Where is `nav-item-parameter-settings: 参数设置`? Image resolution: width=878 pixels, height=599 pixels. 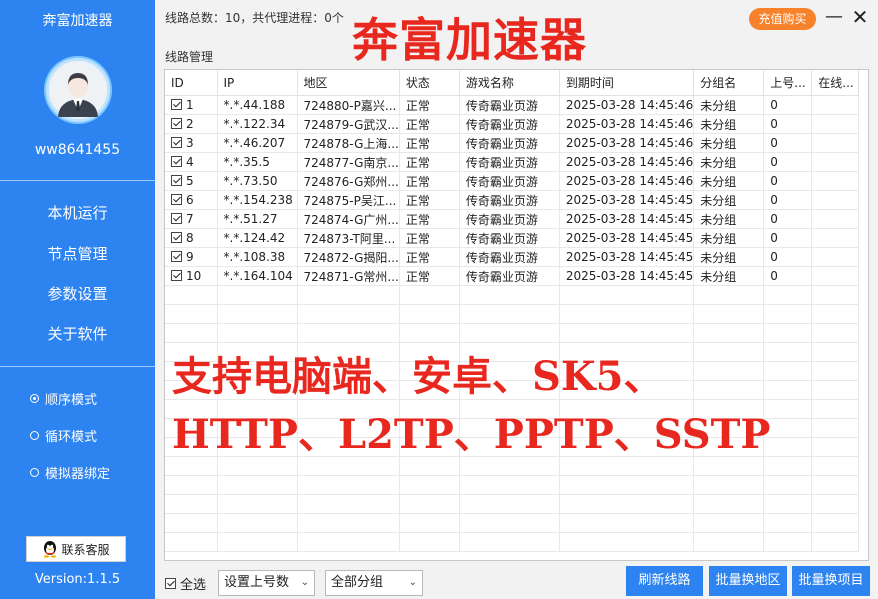 nav-item-parameter-settings: 参数设置 is located at coordinates (77, 293).